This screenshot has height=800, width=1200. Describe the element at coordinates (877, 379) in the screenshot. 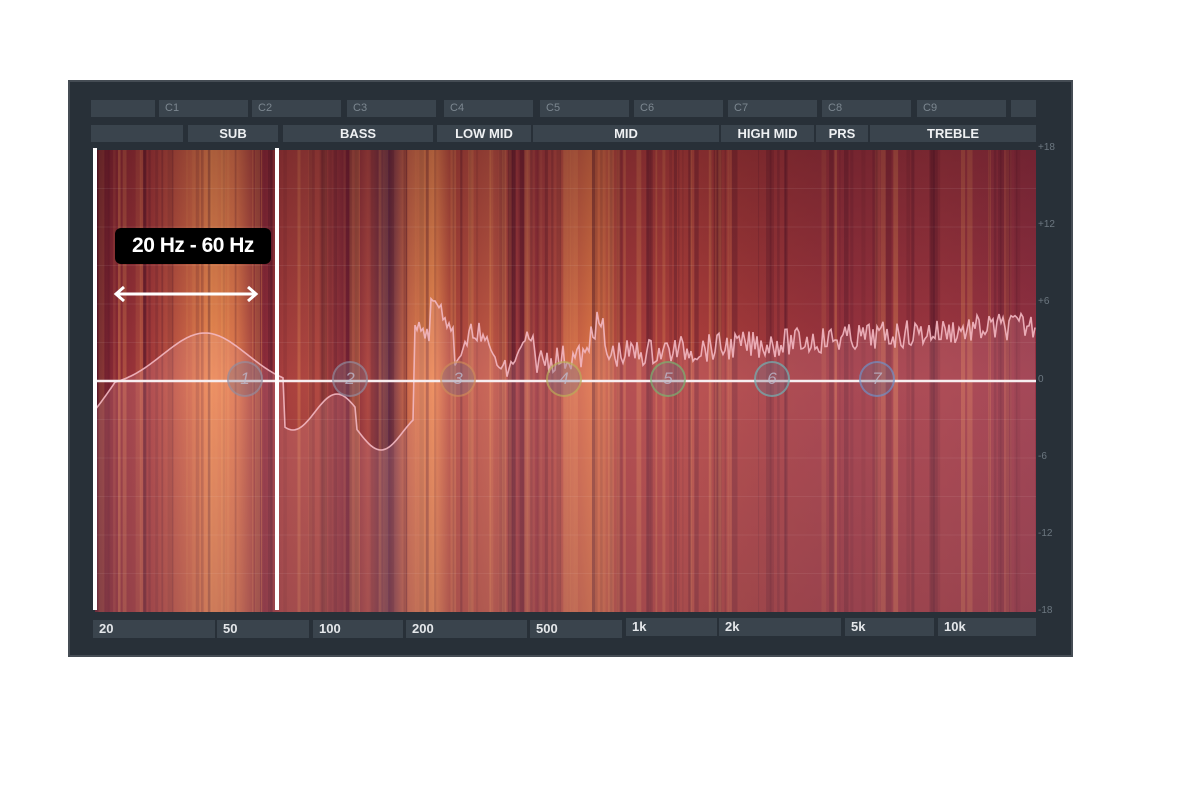

I see `eq-band-node-7: 7` at that location.